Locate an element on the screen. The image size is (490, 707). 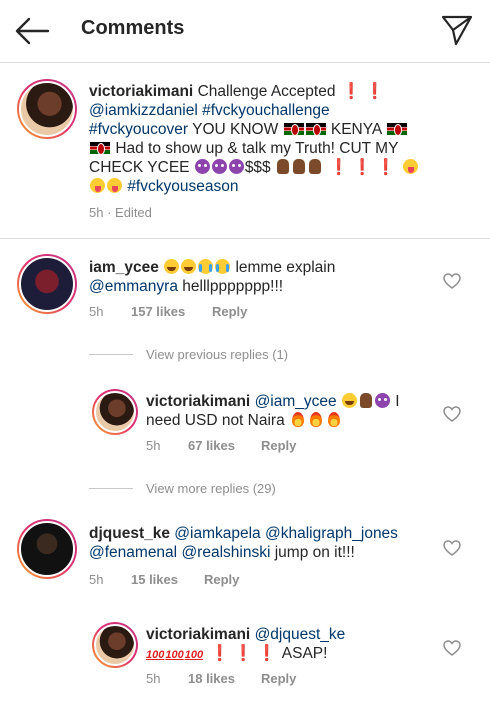
caption-text-1: Challenge Accepted is located at coordinates (266, 91).